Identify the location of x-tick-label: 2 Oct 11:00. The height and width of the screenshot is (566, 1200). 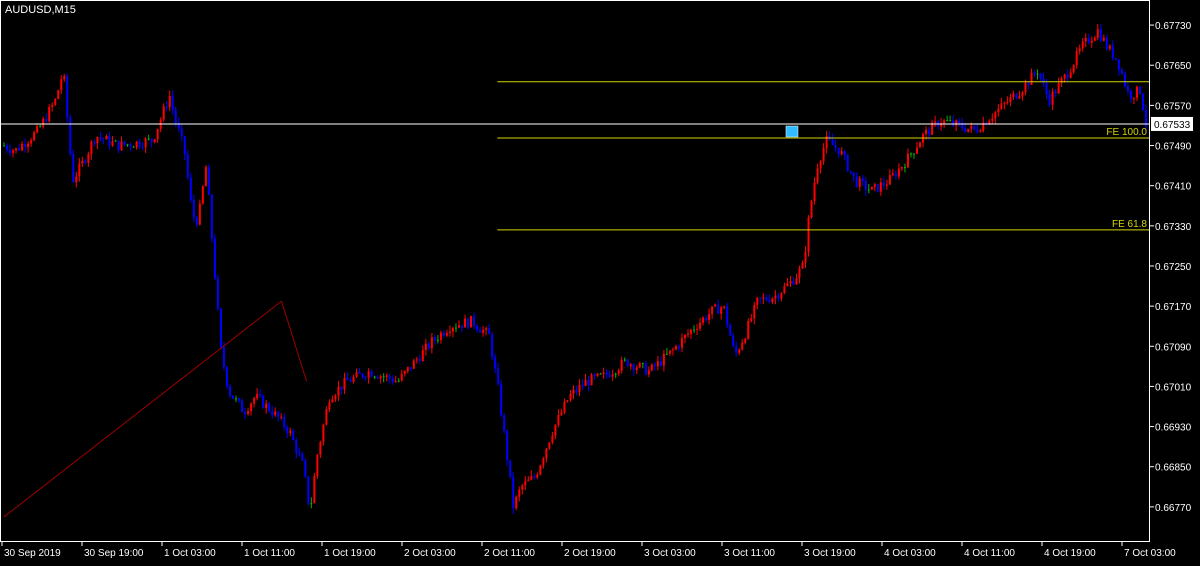
(509, 553).